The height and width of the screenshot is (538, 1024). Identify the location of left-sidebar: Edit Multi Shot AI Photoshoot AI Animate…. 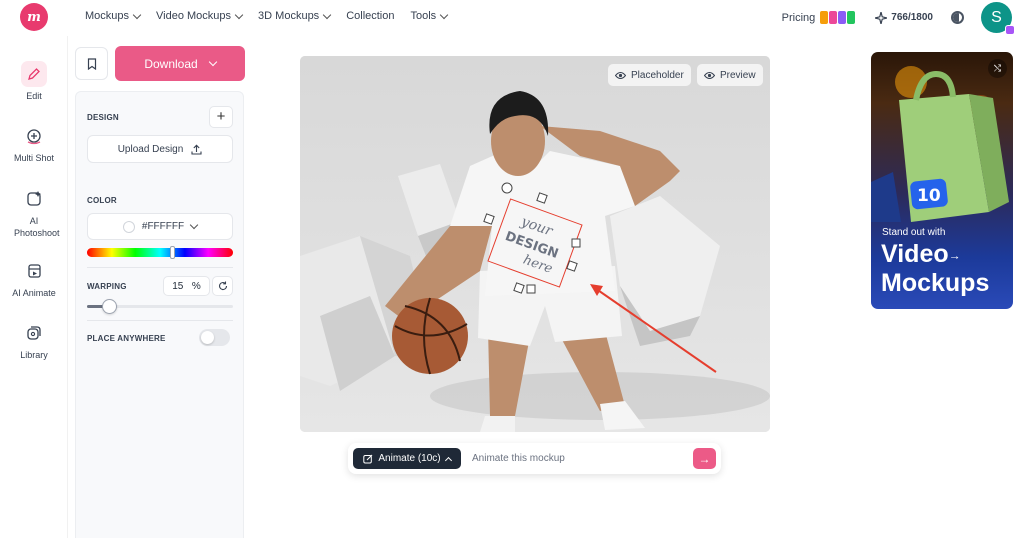
(34, 287).